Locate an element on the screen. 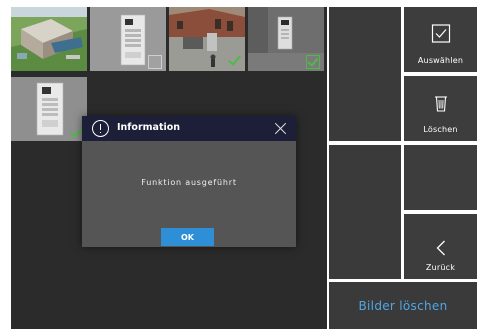  chevron-left-icon is located at coordinates (440, 248).